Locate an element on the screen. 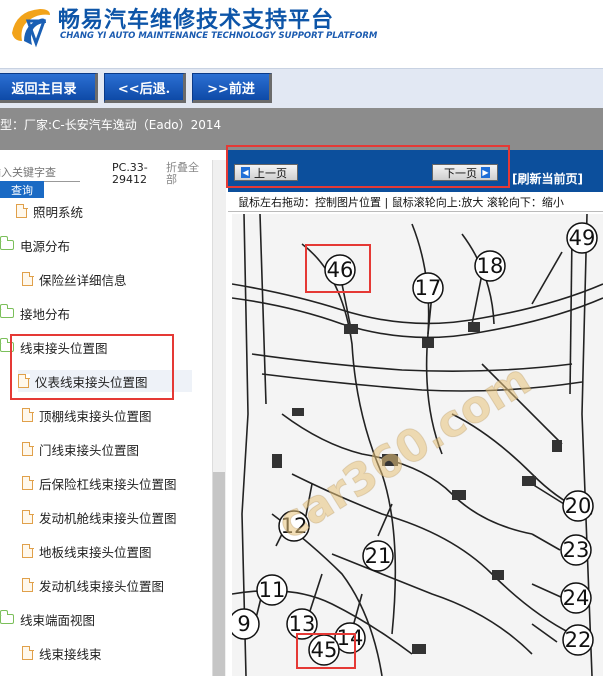 The width and height of the screenshot is (603, 676). tree-item-label: 发动机舱线束接头位置图 is located at coordinates (108, 518).